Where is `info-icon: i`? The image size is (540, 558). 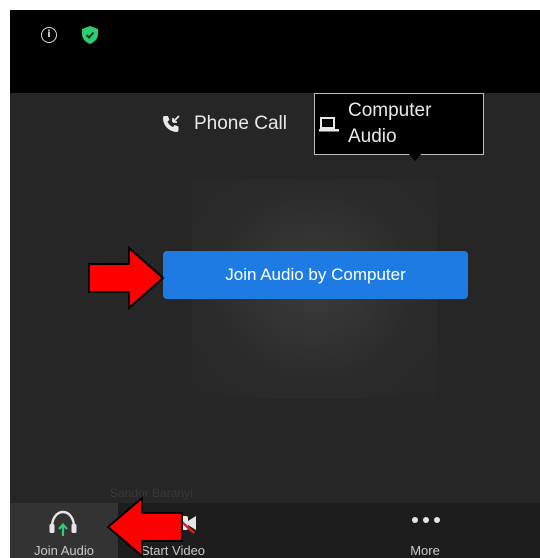
info-icon: i is located at coordinates (49, 35).